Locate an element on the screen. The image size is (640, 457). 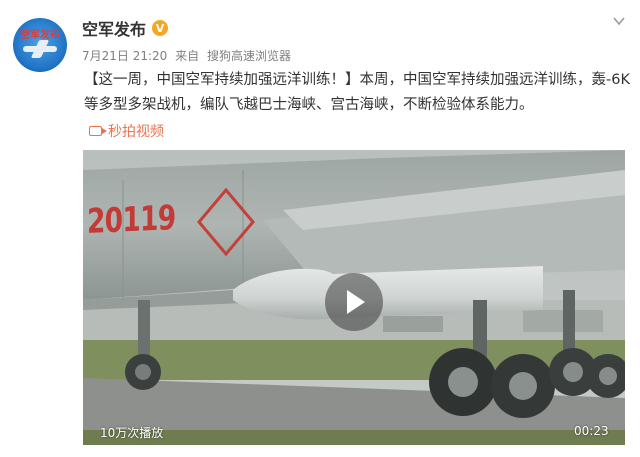
video-link-label: 秒拍视频 is located at coordinates (136, 132).